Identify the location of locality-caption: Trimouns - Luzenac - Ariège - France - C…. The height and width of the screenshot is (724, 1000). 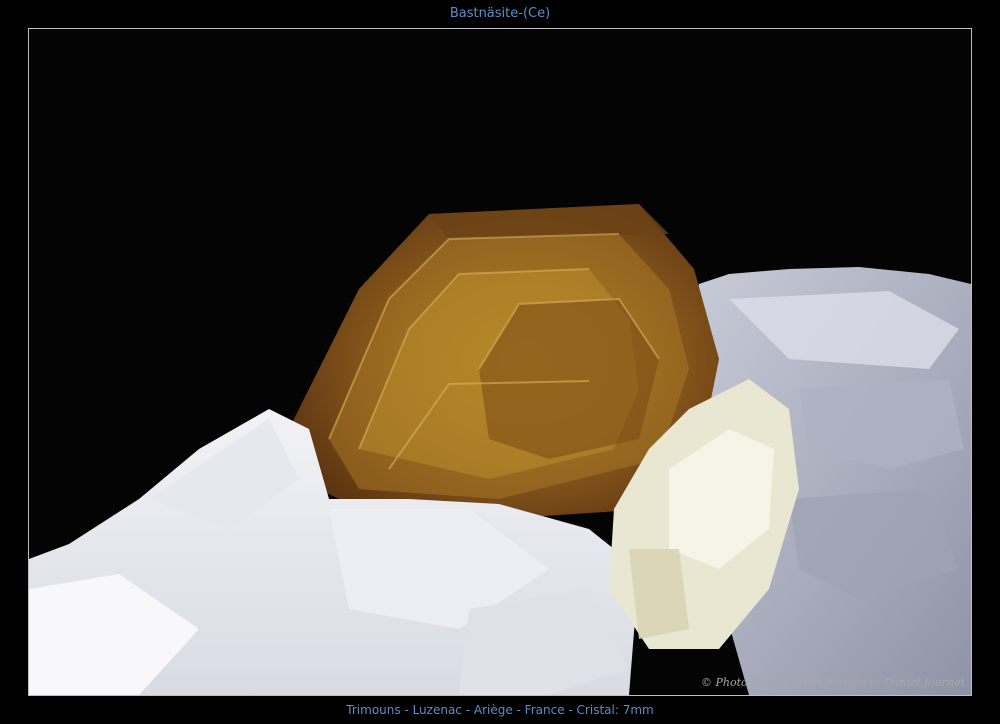
(500, 710).